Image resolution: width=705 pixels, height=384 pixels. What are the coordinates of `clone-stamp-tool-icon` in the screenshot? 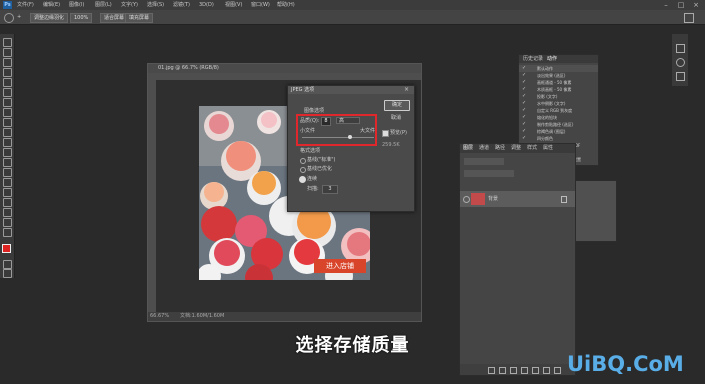 It's located at (7, 122).